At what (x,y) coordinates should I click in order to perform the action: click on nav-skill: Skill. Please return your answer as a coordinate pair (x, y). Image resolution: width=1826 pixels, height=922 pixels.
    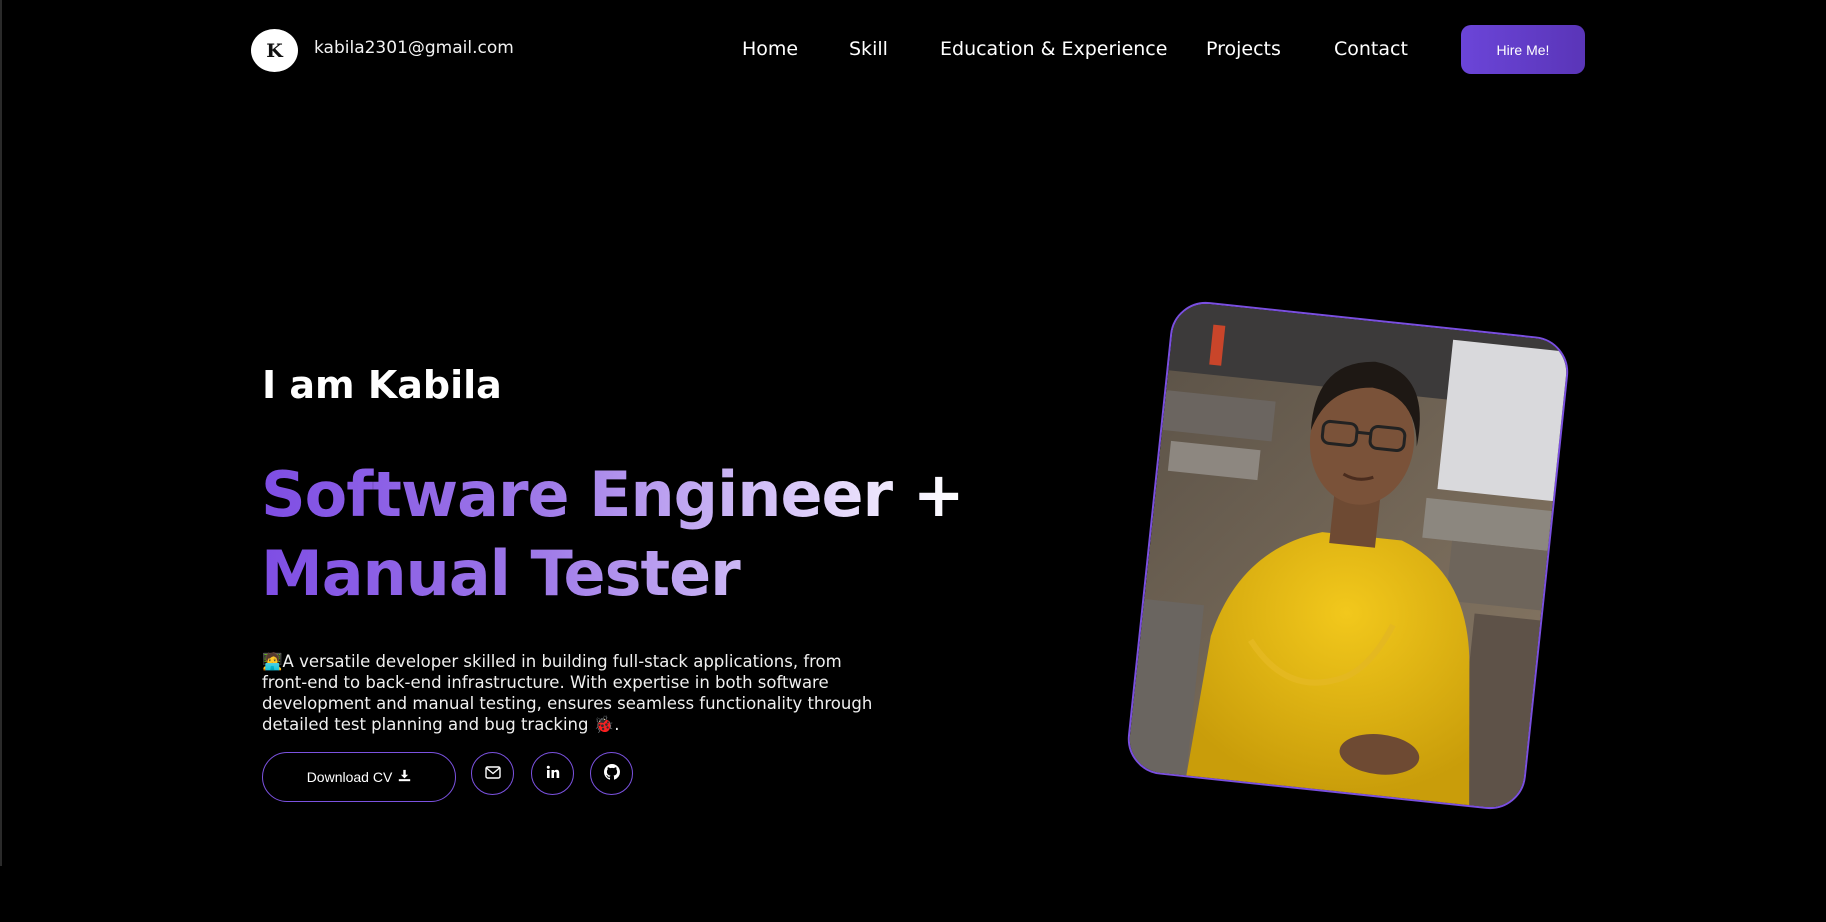
    Looking at the image, I should click on (868, 49).